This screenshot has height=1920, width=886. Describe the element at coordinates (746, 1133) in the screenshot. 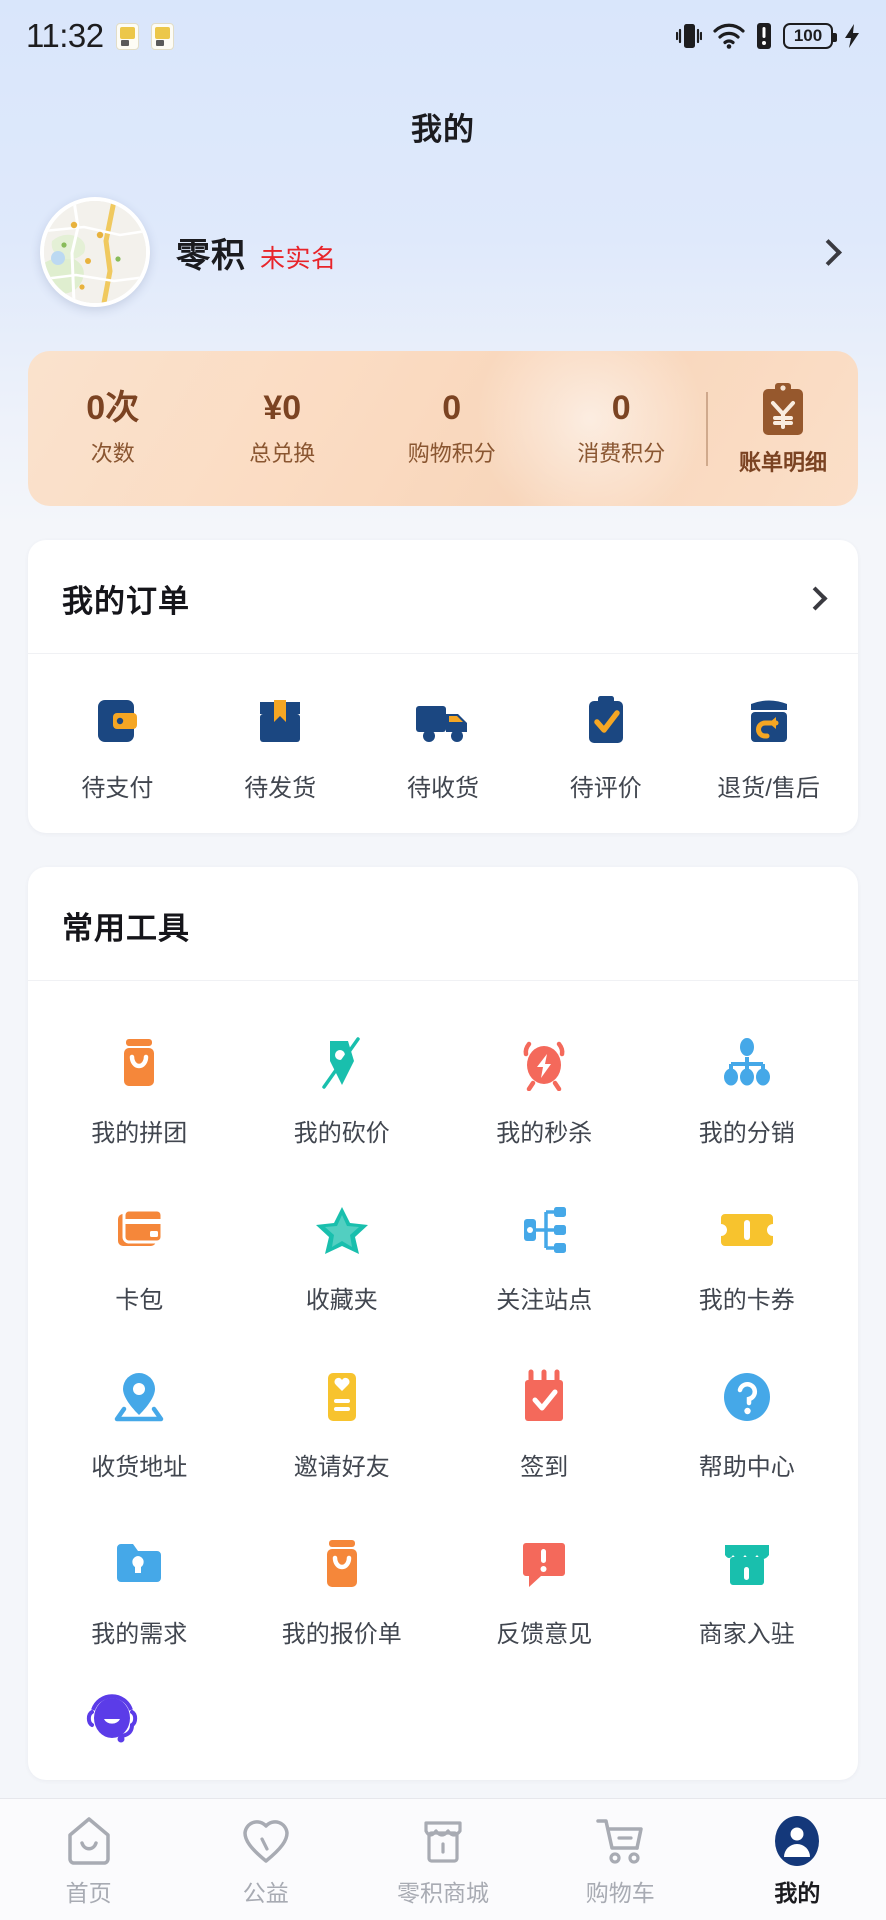

I see `tool-label: 我的分销` at that location.